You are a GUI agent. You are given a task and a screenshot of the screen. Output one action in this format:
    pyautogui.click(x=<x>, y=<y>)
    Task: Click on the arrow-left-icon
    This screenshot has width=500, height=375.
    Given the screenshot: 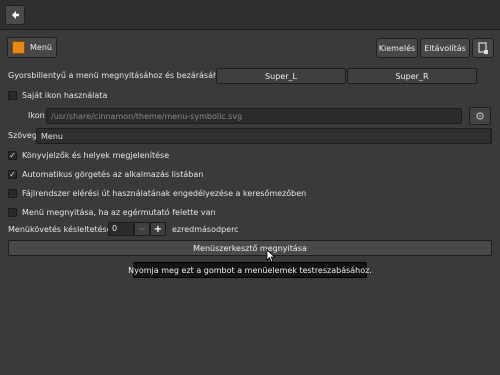 What is the action you would take?
    pyautogui.click(x=15, y=15)
    